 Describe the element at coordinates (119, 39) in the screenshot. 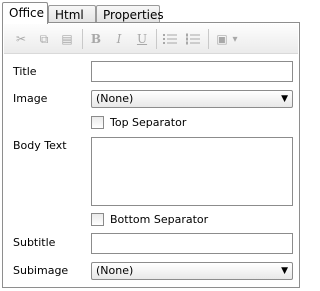

I see `italic-icon: I` at that location.